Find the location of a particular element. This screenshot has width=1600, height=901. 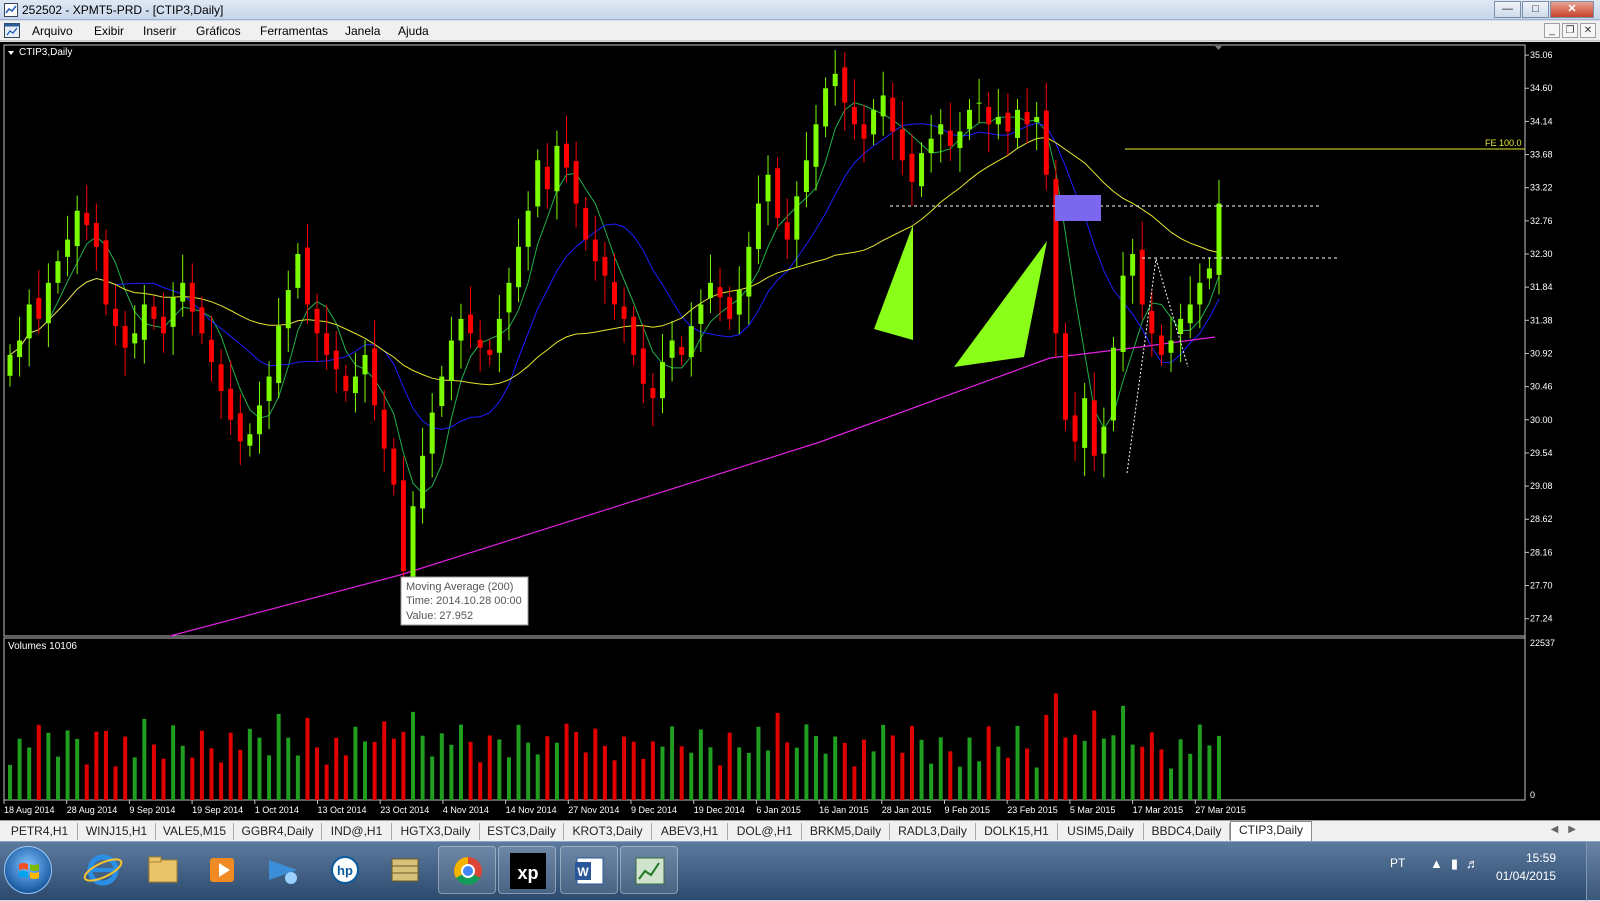

show-desktop-button is located at coordinates (1593, 871).